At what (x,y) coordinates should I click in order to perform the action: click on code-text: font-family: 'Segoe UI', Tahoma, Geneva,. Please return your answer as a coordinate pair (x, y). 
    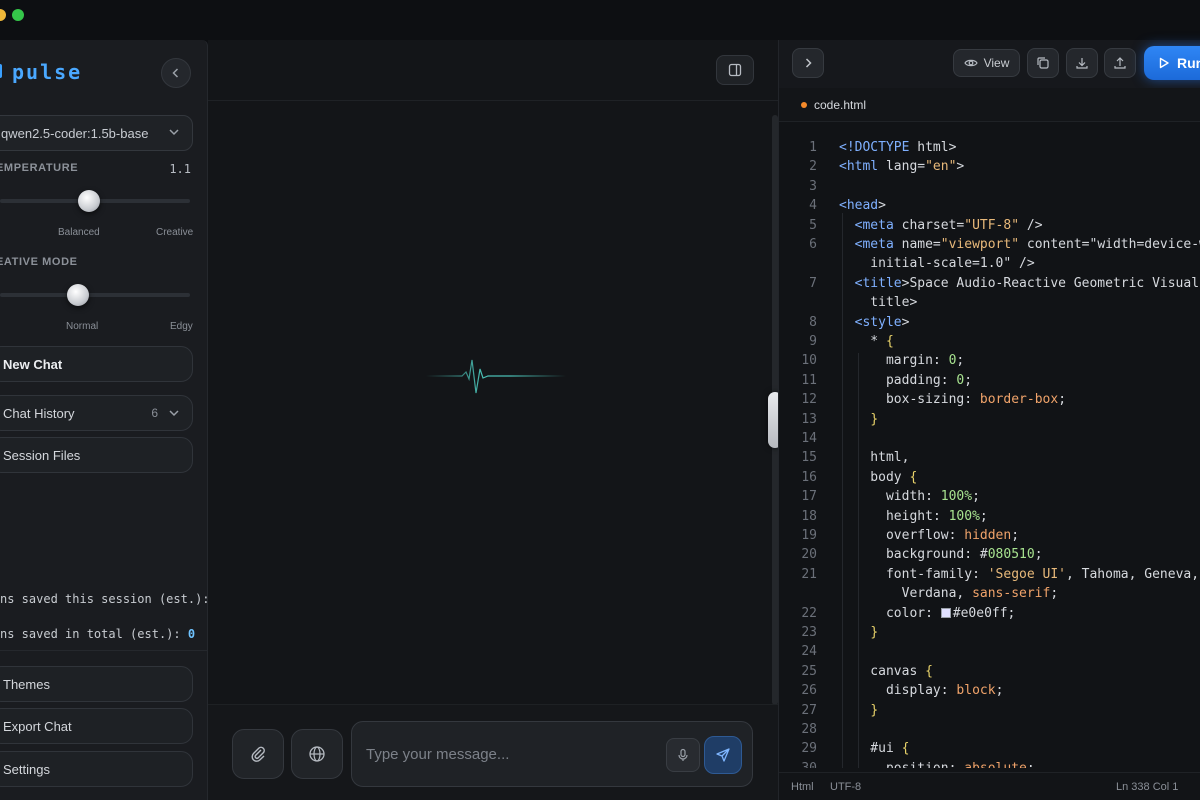
    Looking at the image, I should click on (1042, 574).